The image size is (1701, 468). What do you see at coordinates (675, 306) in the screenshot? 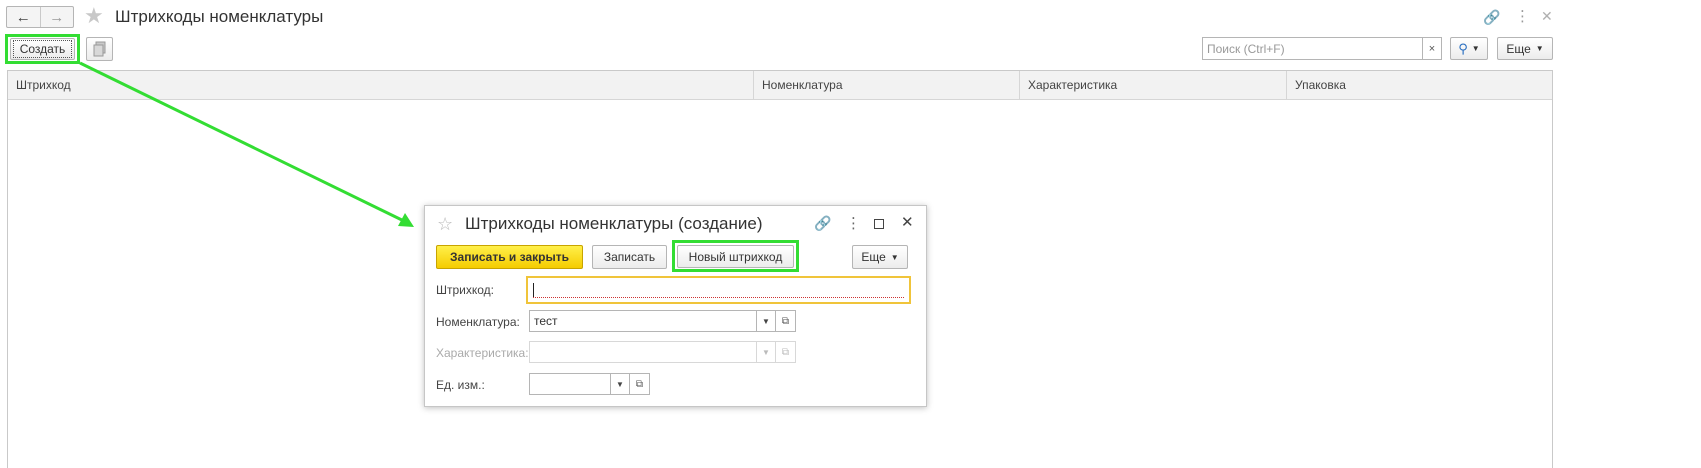
I see `create-barcode-dialog` at bounding box center [675, 306].